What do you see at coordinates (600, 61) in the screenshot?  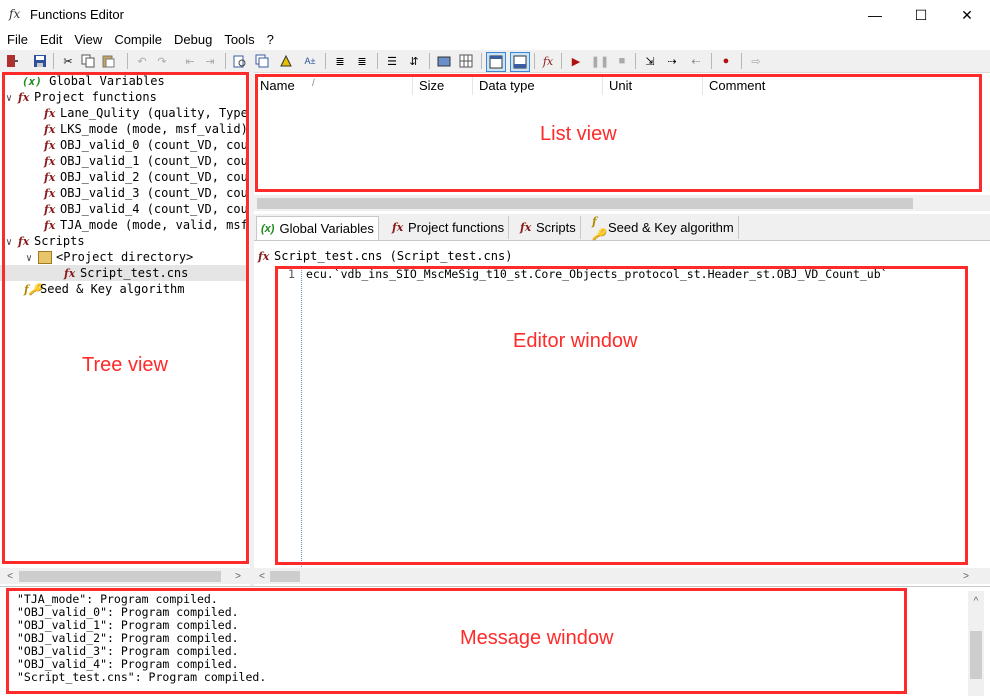 I see `pause-icon: ❚❚` at bounding box center [600, 61].